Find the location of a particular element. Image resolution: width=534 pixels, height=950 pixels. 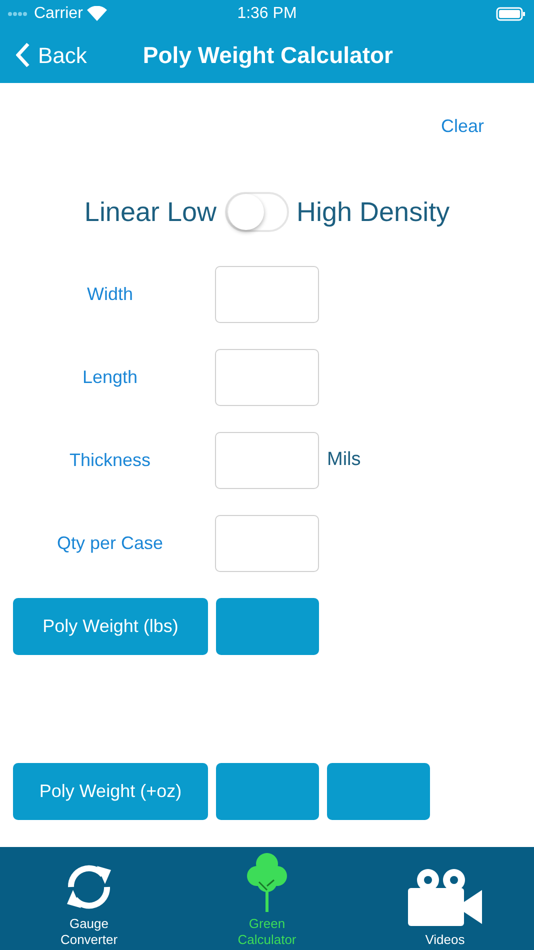

tree-icon is located at coordinates (267, 882).